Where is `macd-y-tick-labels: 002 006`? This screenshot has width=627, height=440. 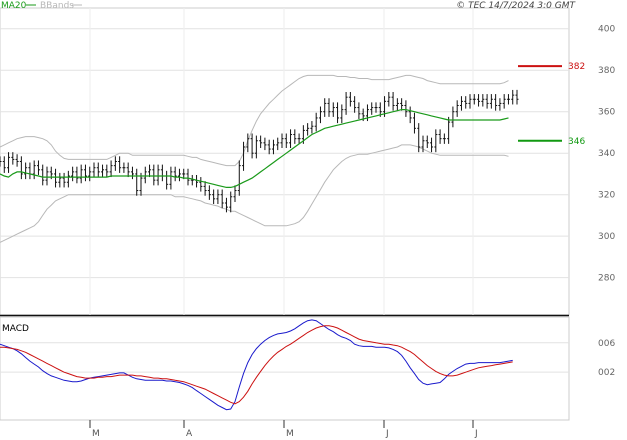
macd-y-tick-labels: 002 006 is located at coordinates (606, 358).